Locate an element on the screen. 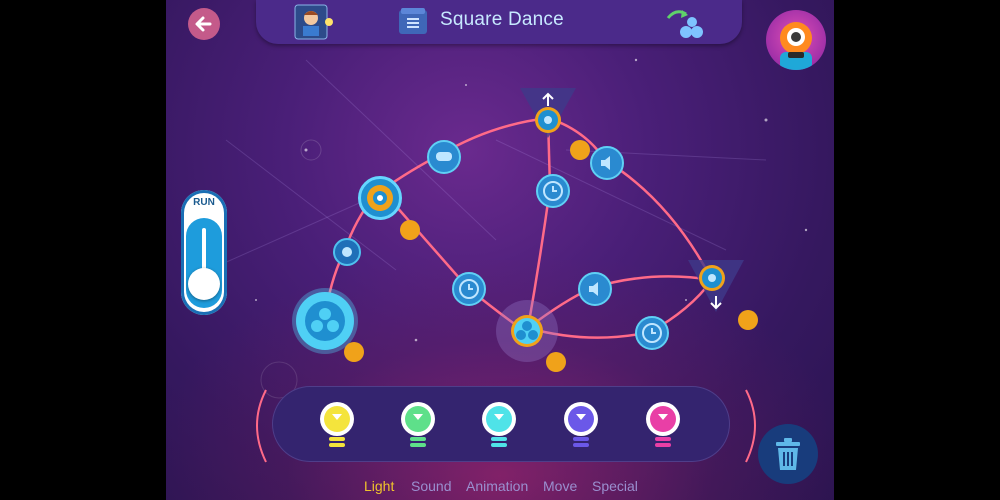  display-node is located at coordinates (444, 157).